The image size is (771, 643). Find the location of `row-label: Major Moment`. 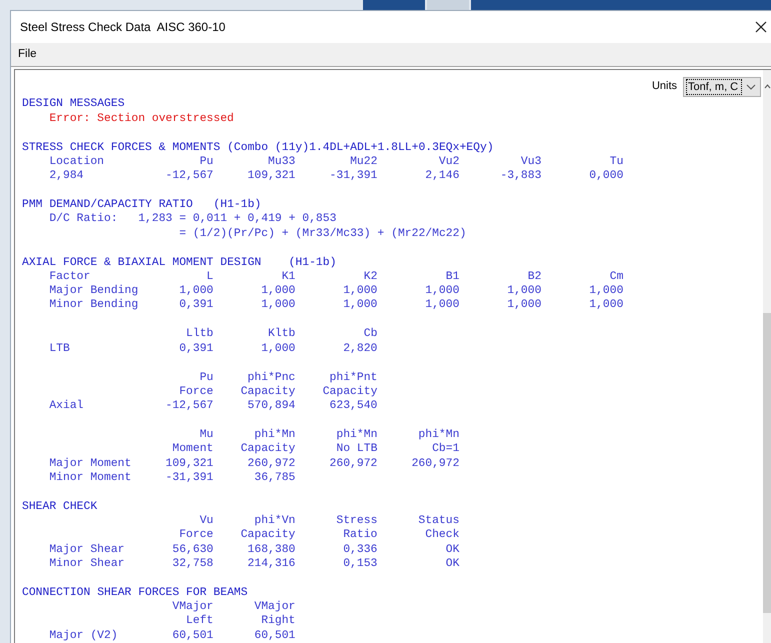

row-label: Major Moment is located at coordinates (90, 464).